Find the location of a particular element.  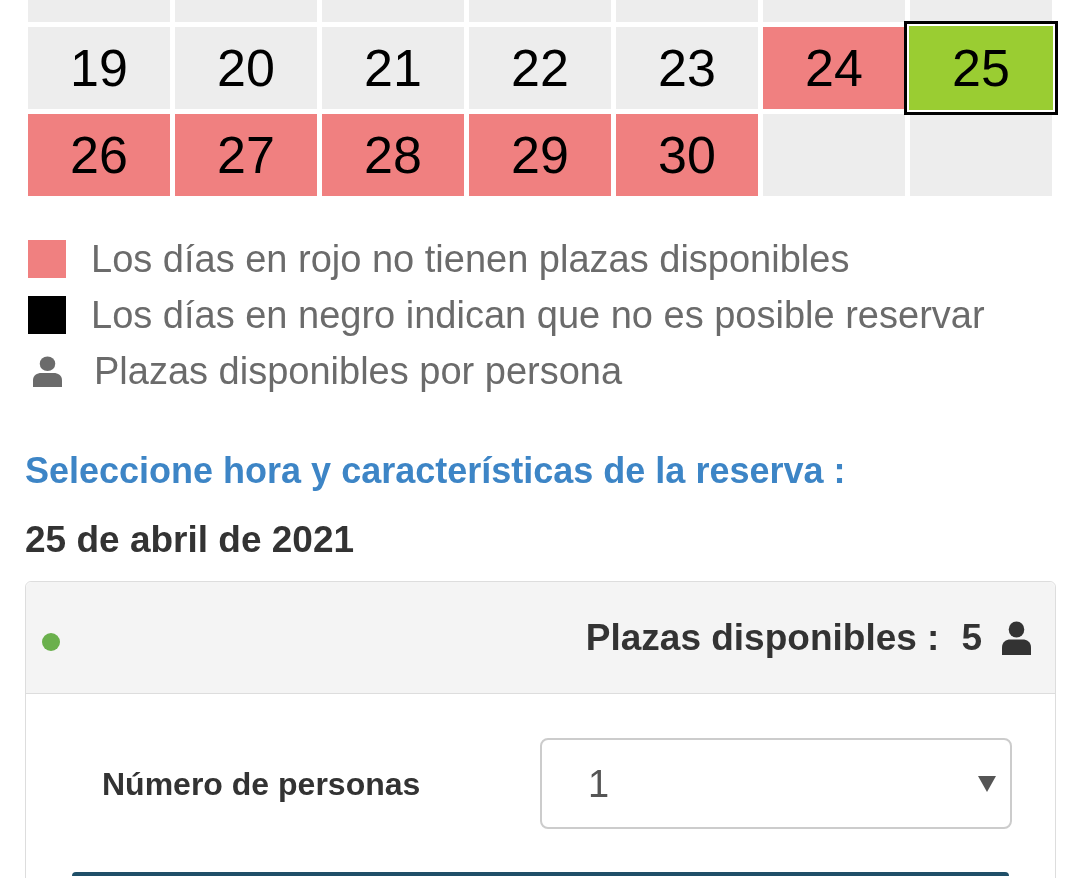

action-button is located at coordinates (540, 874).